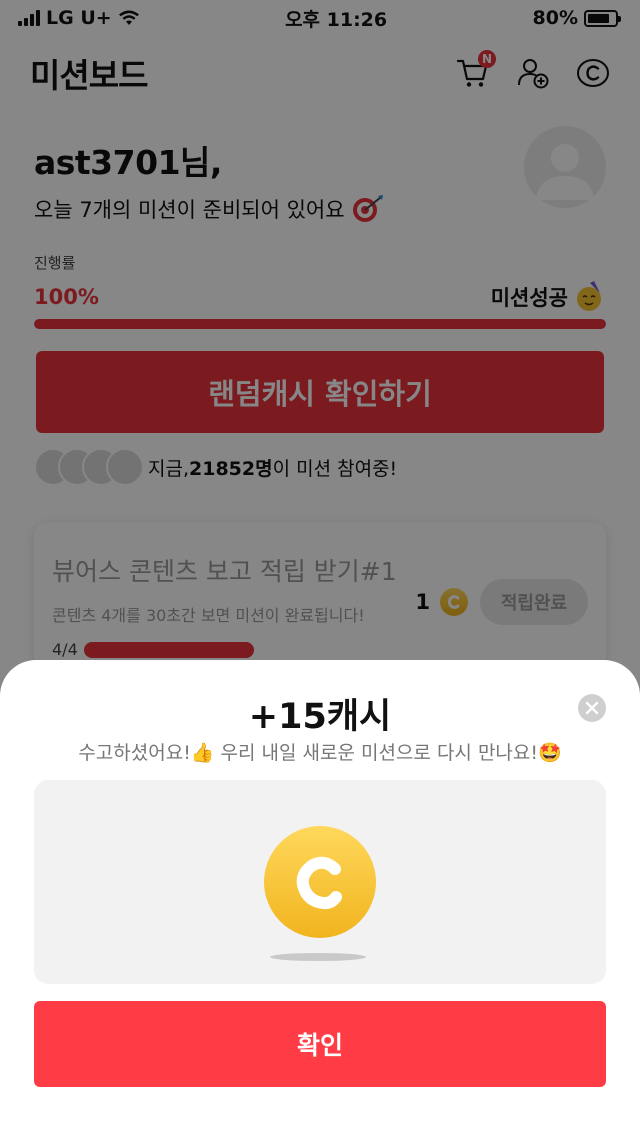 Image resolution: width=640 pixels, height=1138 pixels. What do you see at coordinates (318, 957) in the screenshot?
I see `coin-shadow` at bounding box center [318, 957].